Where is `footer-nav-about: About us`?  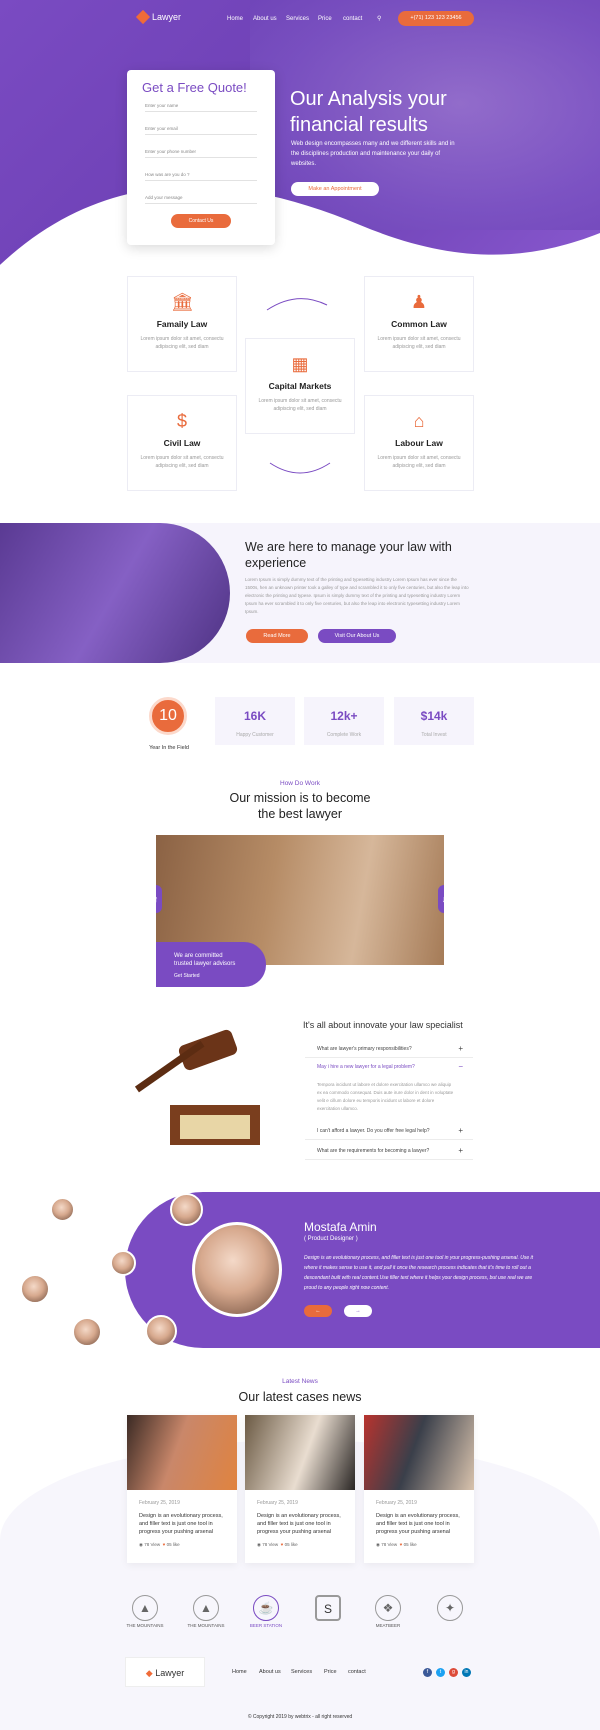 footer-nav-about: About us is located at coordinates (270, 1672).